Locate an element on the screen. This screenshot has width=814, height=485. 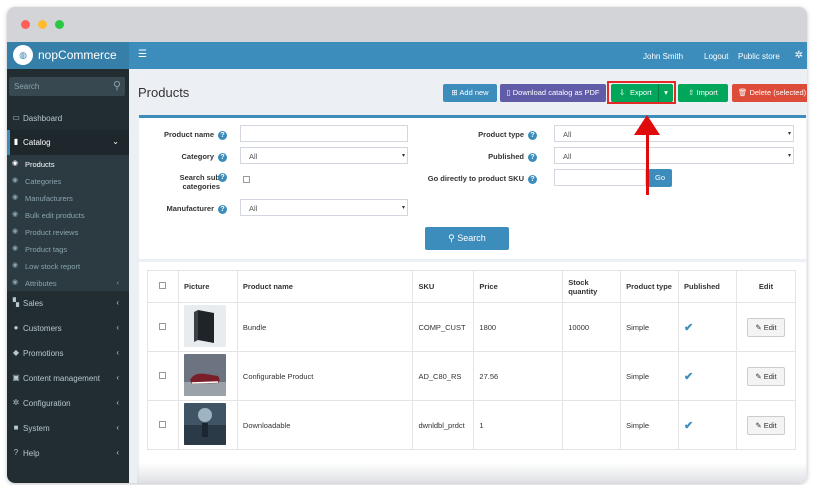
sidebar-item-help: ? Help ‹ is located at coordinates (68, 453).